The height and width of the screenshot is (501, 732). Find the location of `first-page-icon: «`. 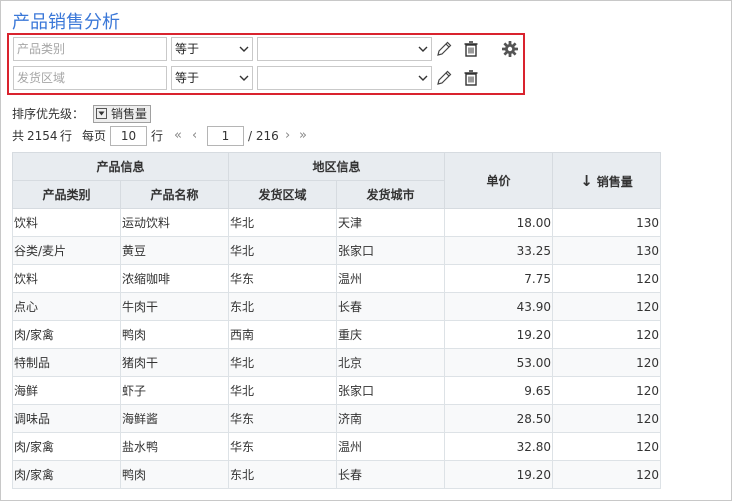

first-page-icon: « is located at coordinates (178, 136).